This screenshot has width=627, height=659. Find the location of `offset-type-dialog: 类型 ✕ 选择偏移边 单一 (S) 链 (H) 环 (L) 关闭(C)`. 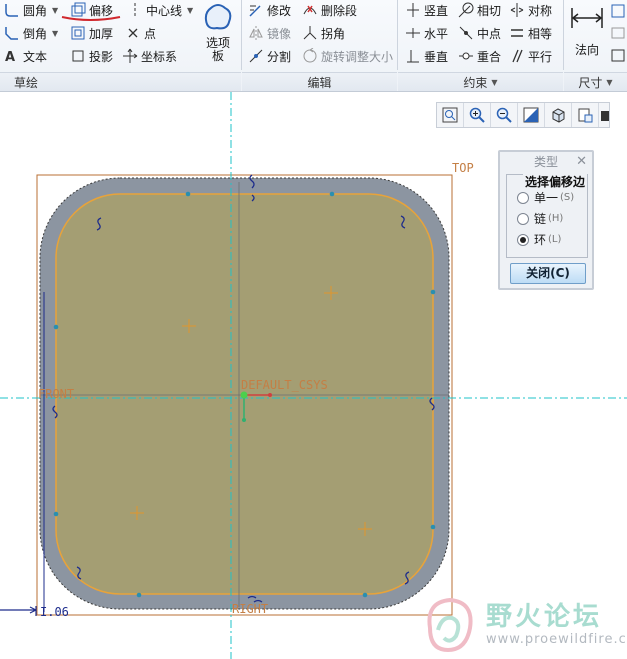

offset-type-dialog: 类型 ✕ 选择偏移边 单一 (S) 链 (H) 环 (L) 关闭(C) is located at coordinates (546, 220).